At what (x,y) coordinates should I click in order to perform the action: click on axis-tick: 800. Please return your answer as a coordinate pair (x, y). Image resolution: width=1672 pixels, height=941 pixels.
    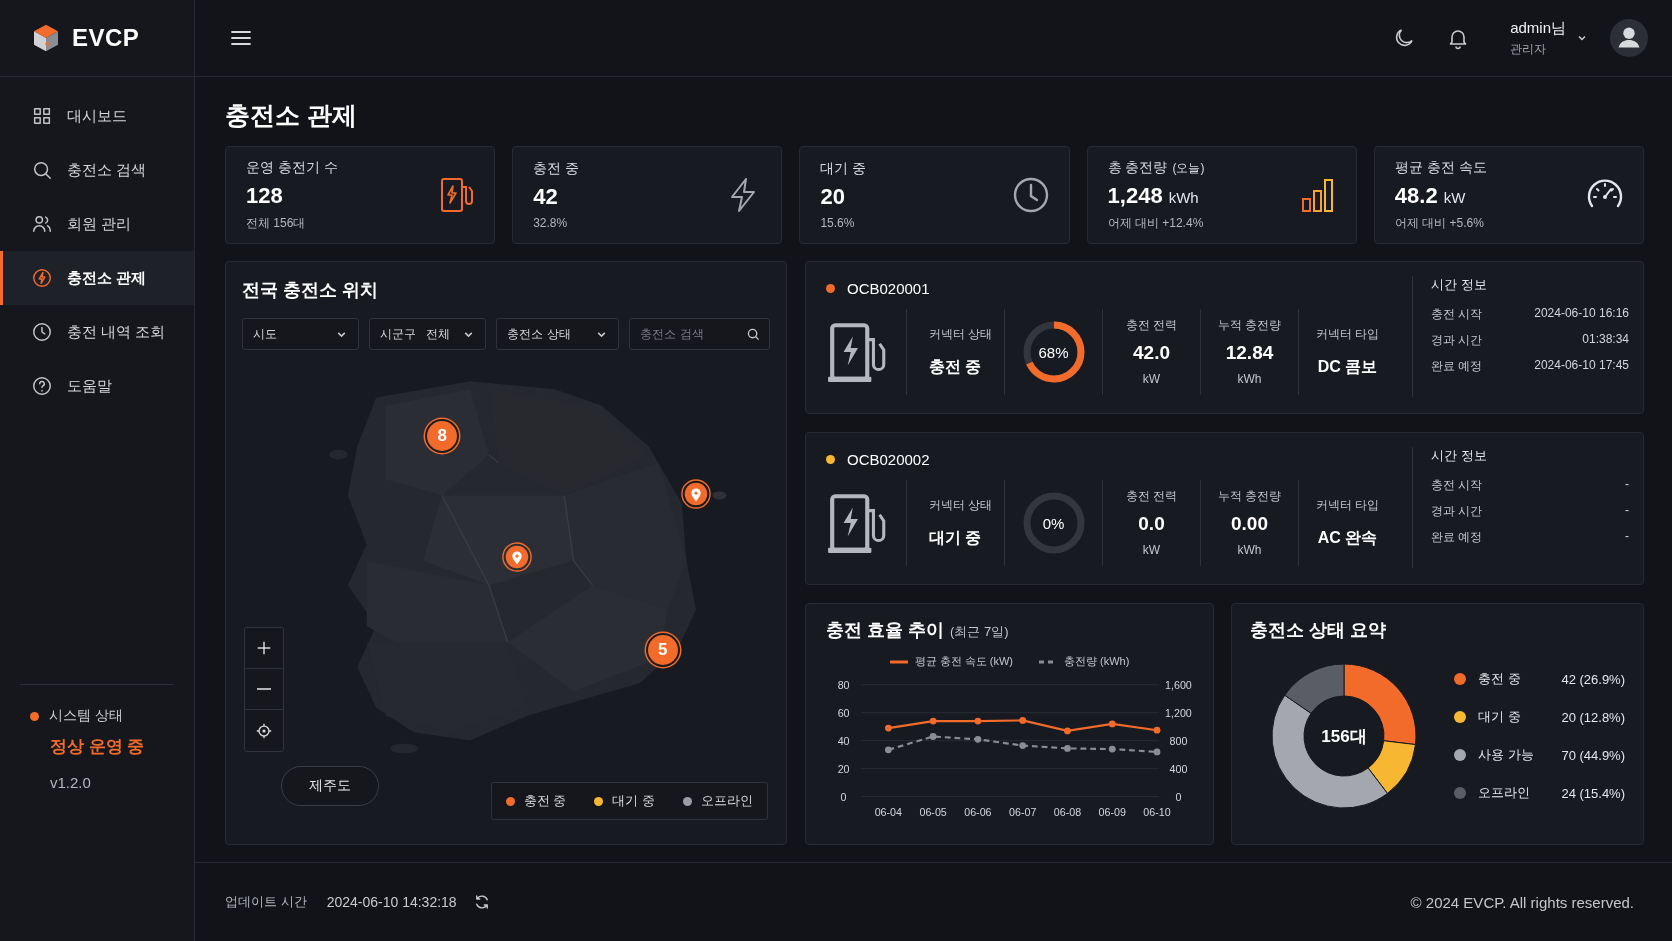
    Looking at the image, I should click on (1178, 740).